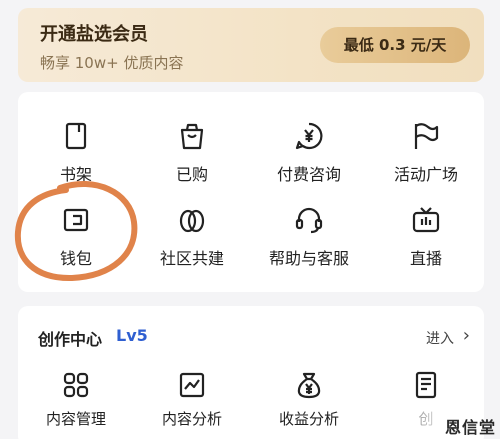 This screenshot has width=500, height=439. I want to click on grid-label: 帮助与客服, so click(308, 258).